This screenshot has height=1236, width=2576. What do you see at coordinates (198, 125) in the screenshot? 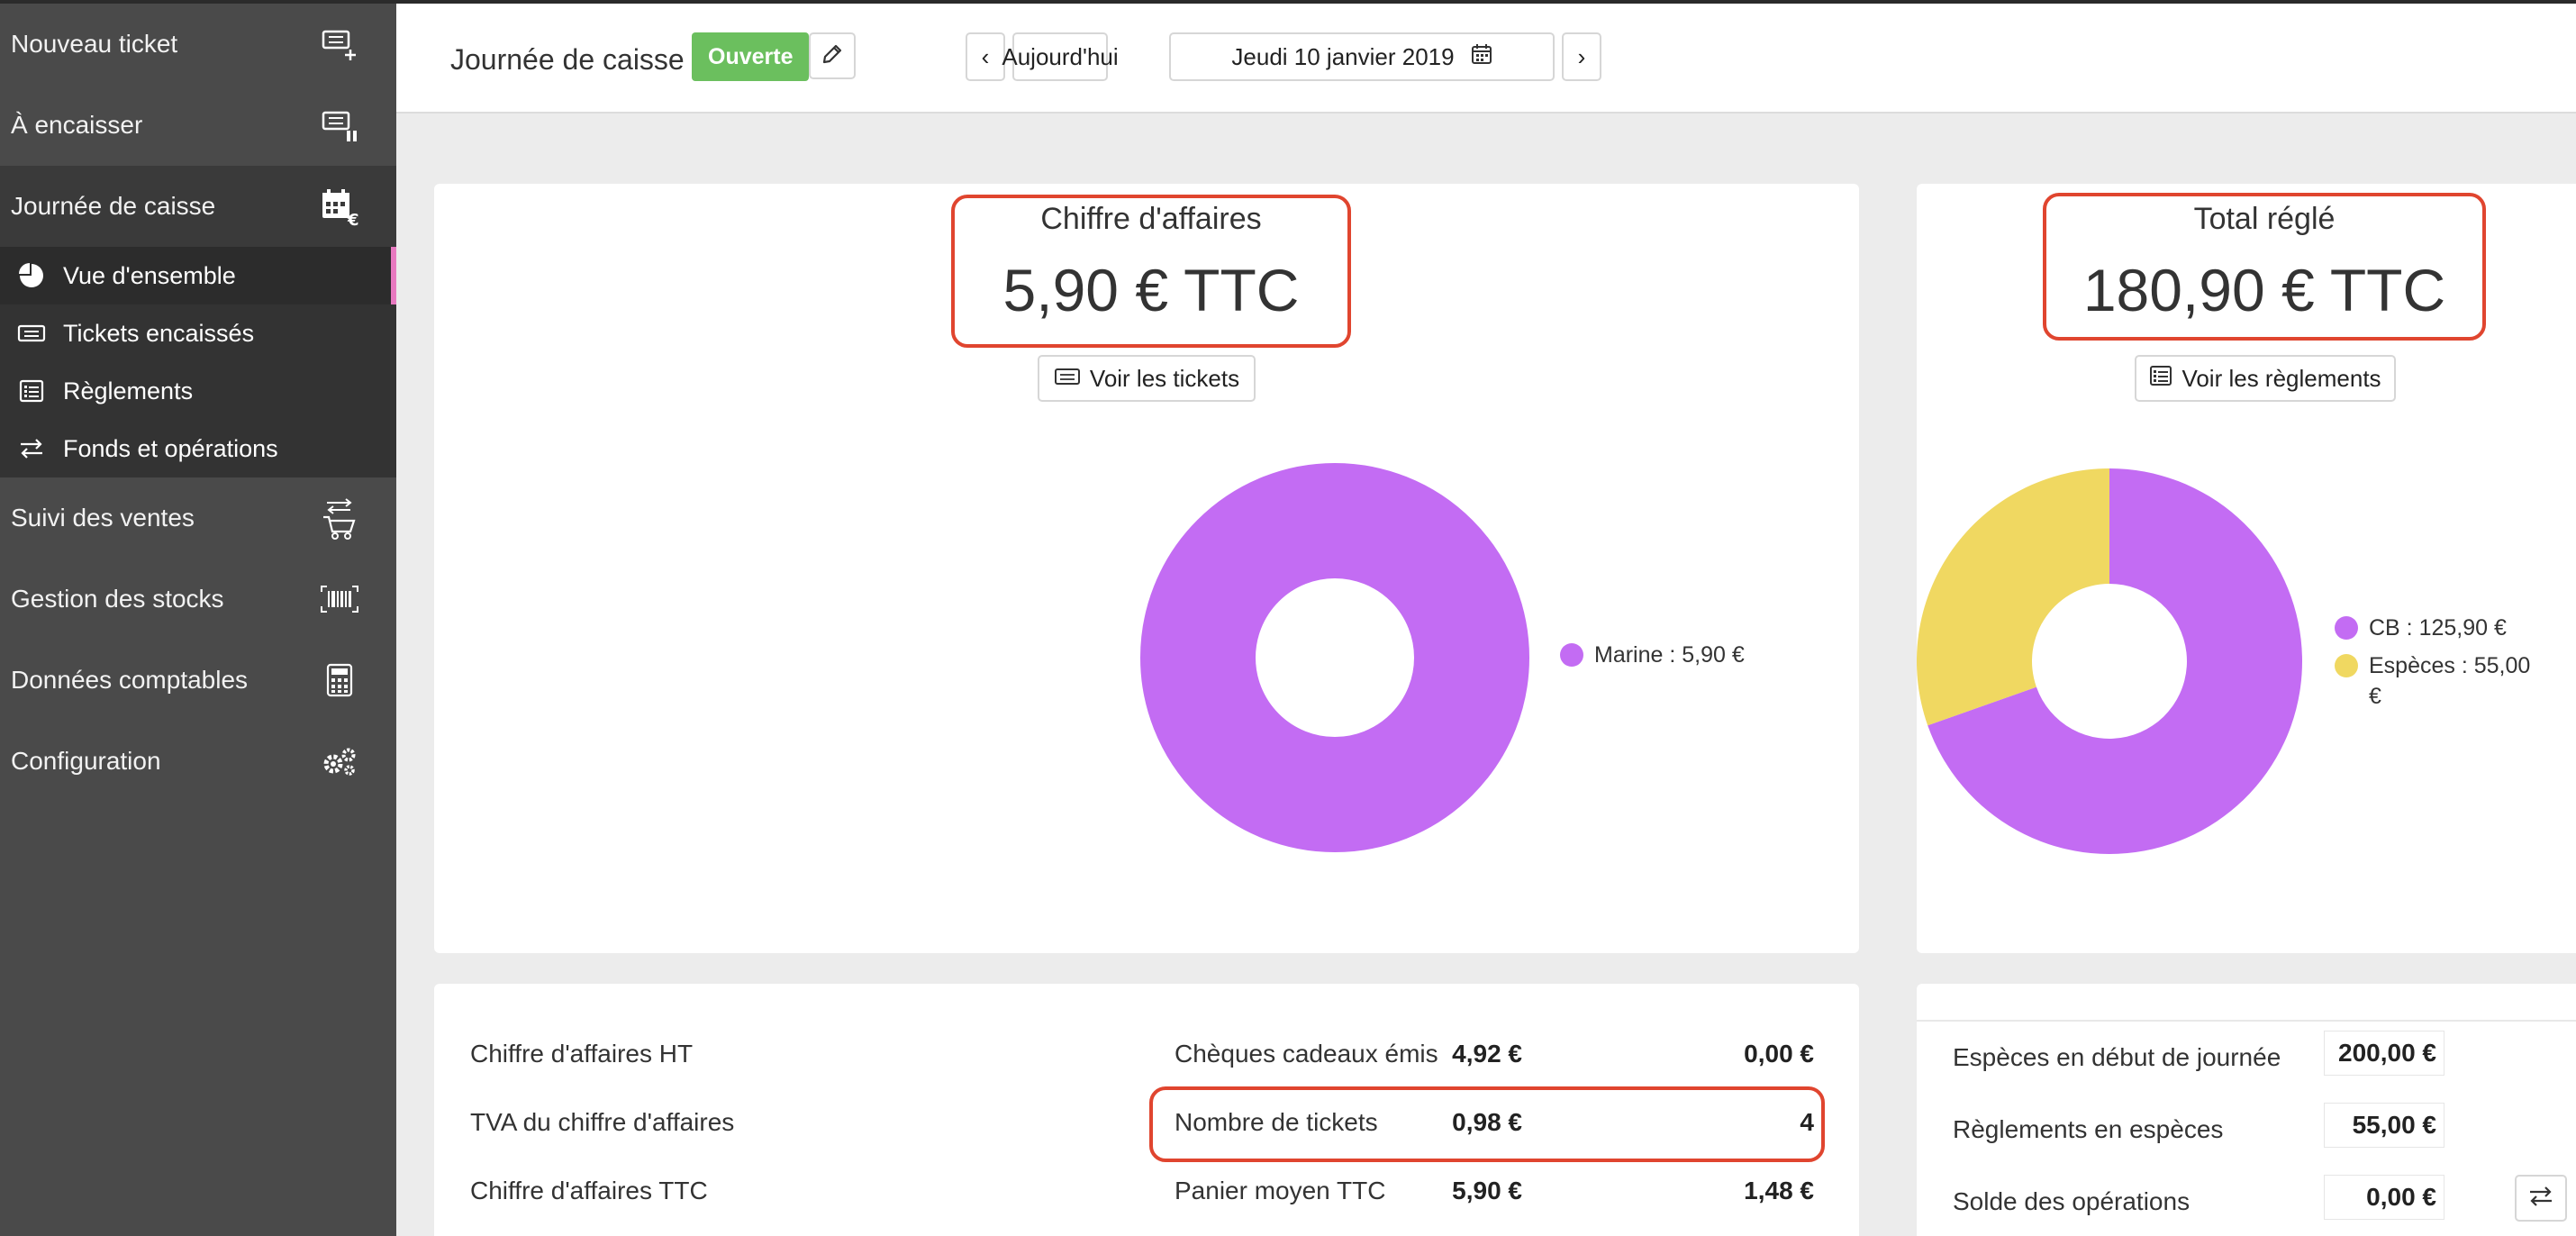
I see `sidebar-item-a-encaisser: À encaisser` at bounding box center [198, 125].